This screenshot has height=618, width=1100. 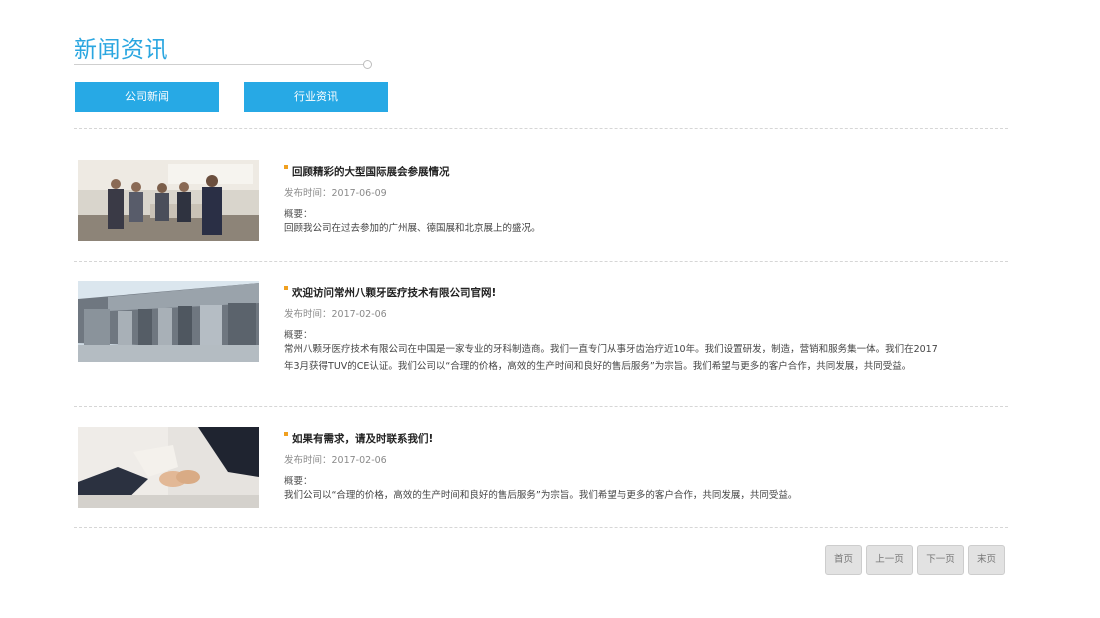 What do you see at coordinates (316, 97) in the screenshot?
I see `tab-industry-news: 行业资讯` at bounding box center [316, 97].